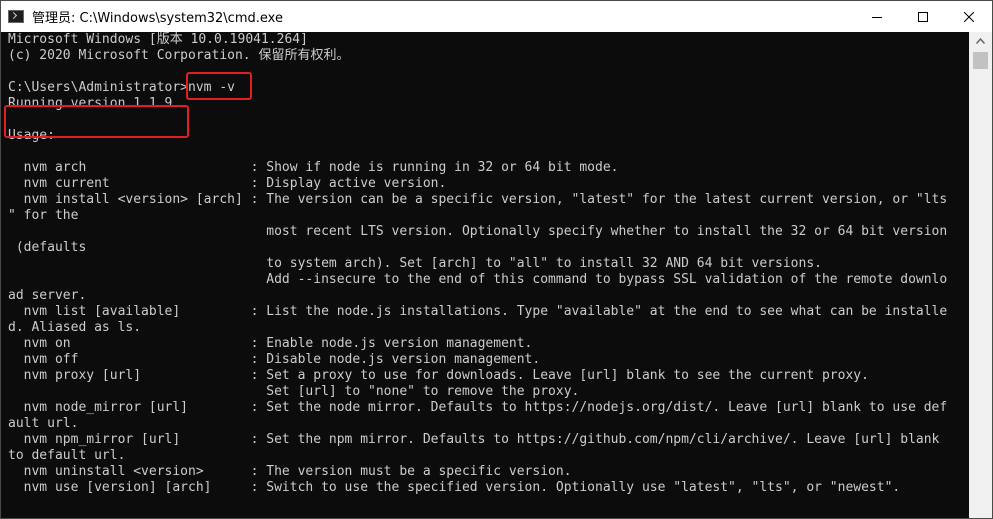  I want to click on console-line: d. Aliased as ls., so click(75, 327).